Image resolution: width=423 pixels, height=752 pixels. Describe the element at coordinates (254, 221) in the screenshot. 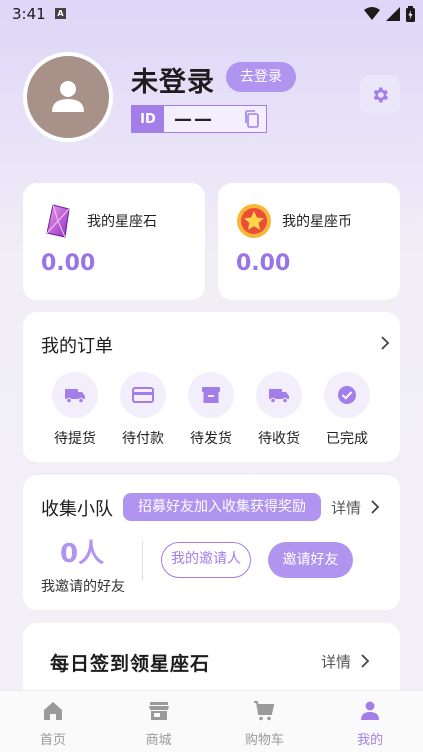

I see `star-coin-icon` at that location.